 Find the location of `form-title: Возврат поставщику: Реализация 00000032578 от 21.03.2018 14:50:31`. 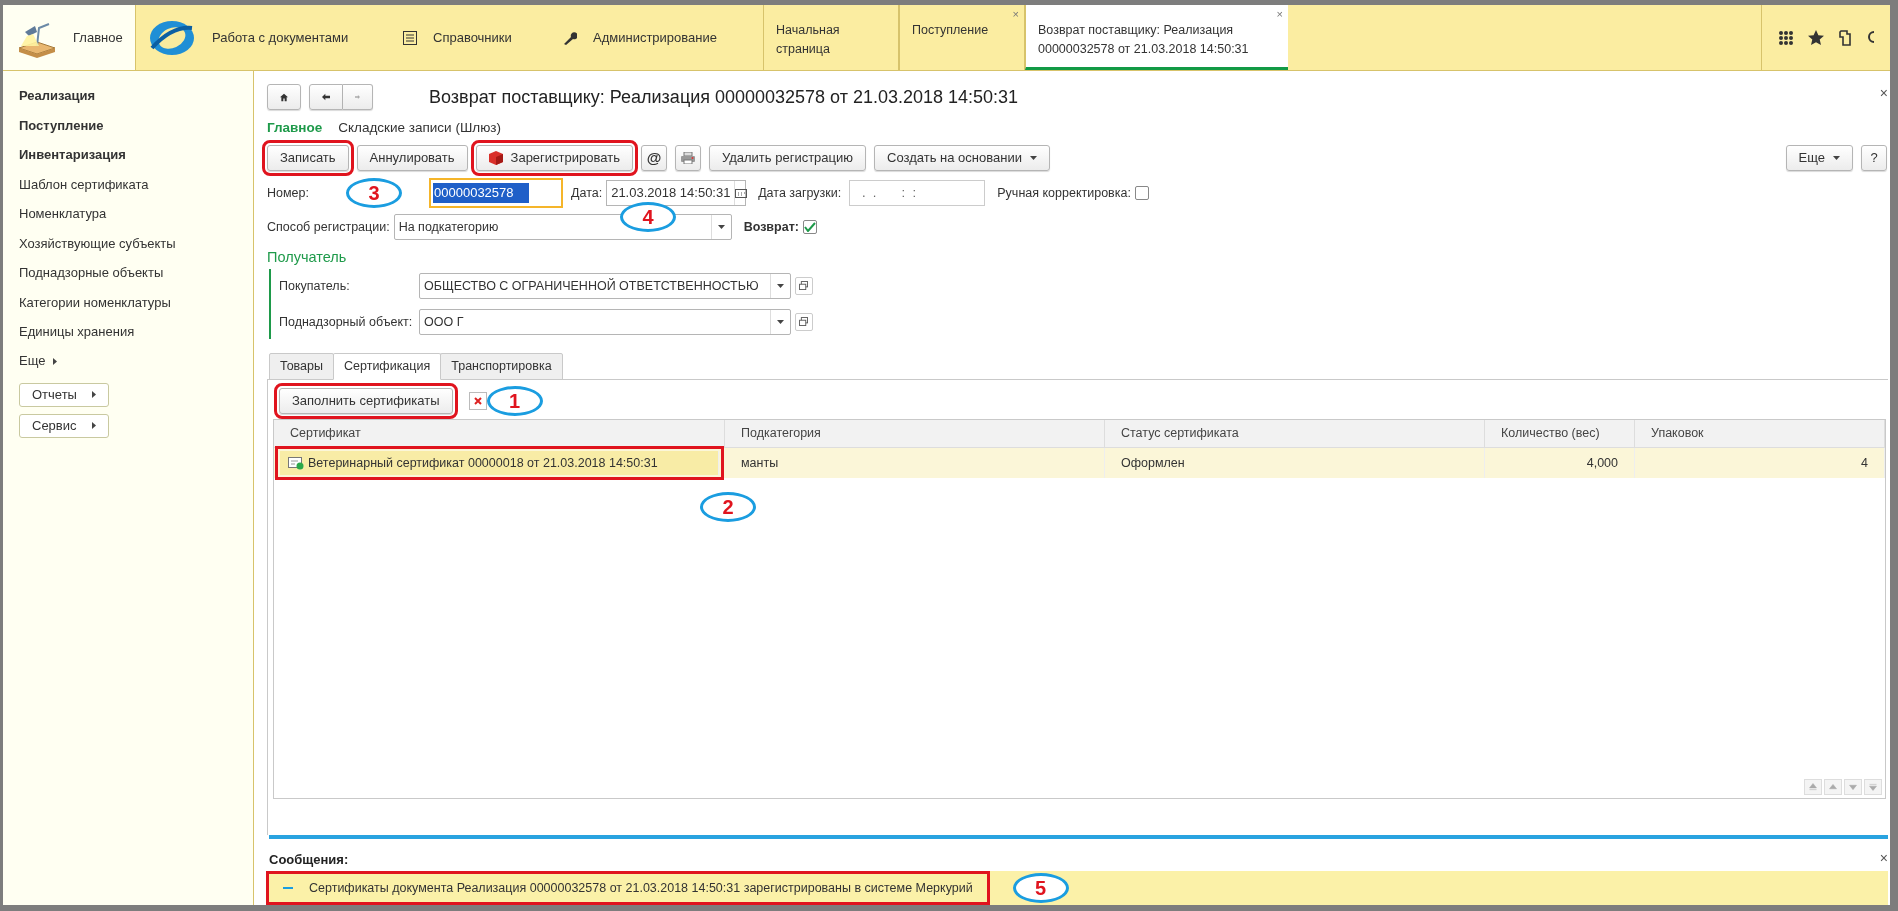

form-title: Возврат поставщику: Реализация 00000032578 от 21.03.2018 14:50:31 is located at coordinates (724, 97).